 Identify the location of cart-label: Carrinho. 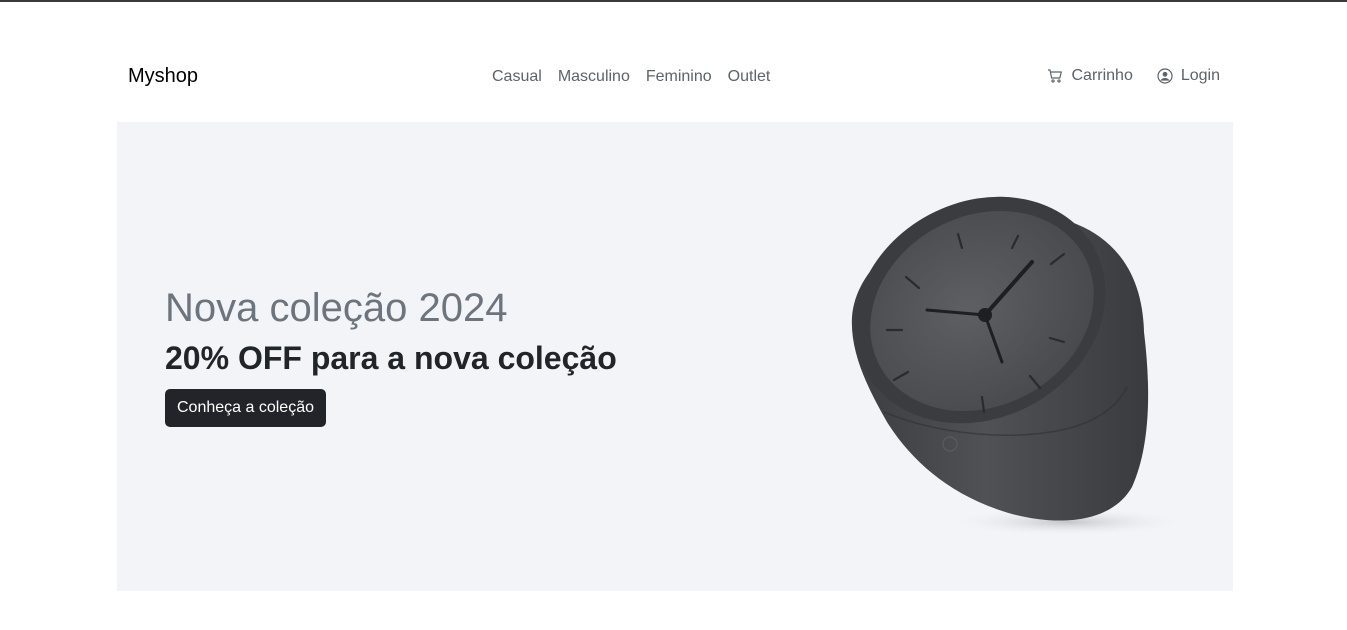
(1102, 75).